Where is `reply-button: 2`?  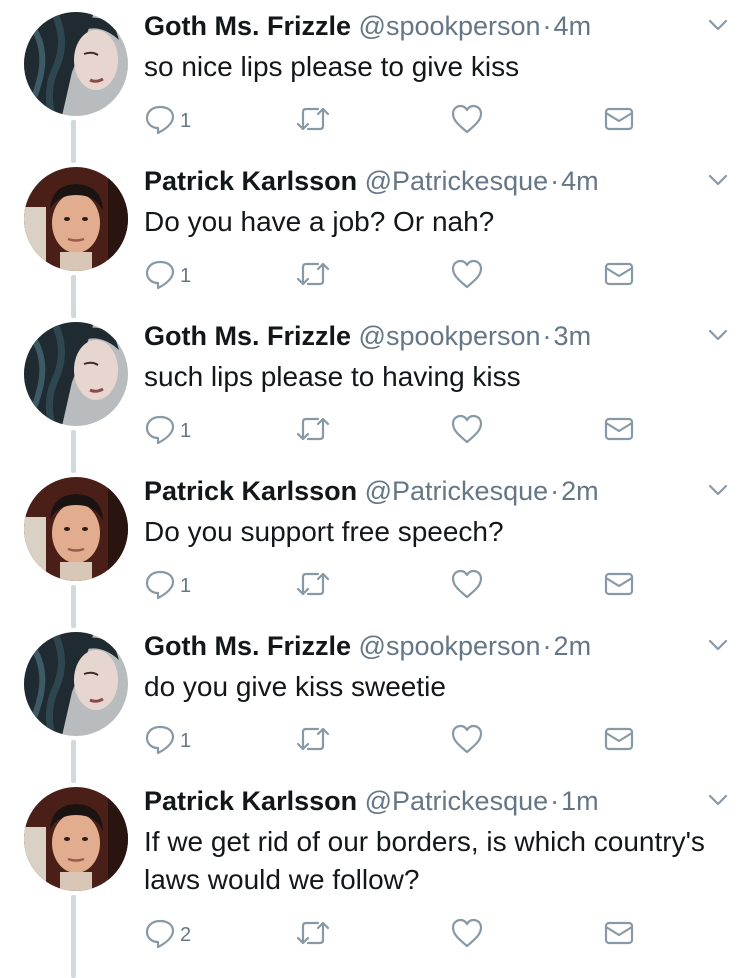 reply-button: 2 is located at coordinates (167, 935).